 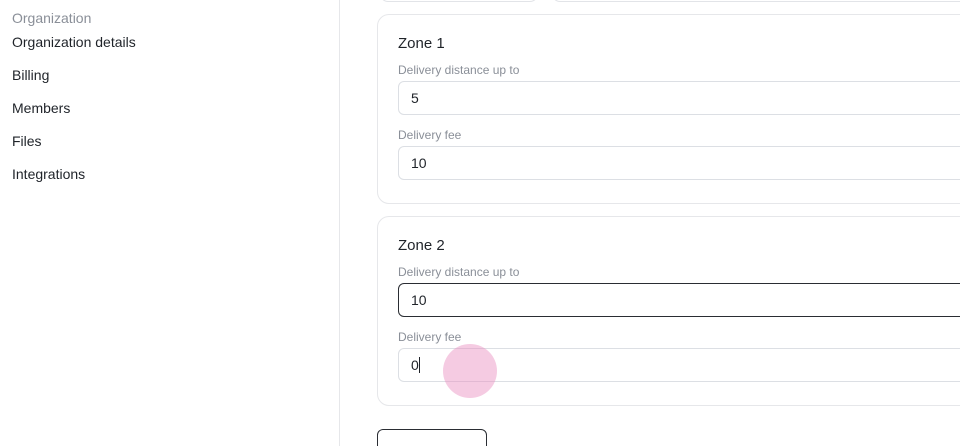 What do you see at coordinates (432, 437) in the screenshot?
I see `add-zone-button` at bounding box center [432, 437].